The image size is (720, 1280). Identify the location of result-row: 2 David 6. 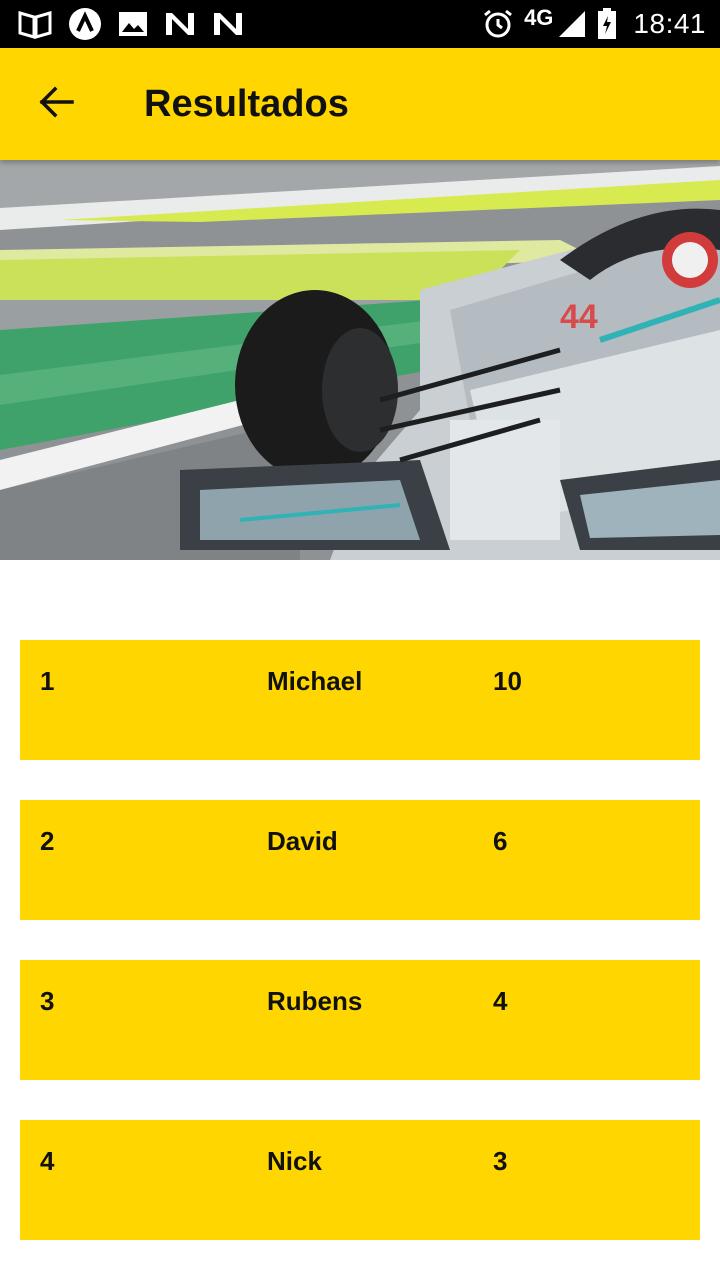
(360, 860).